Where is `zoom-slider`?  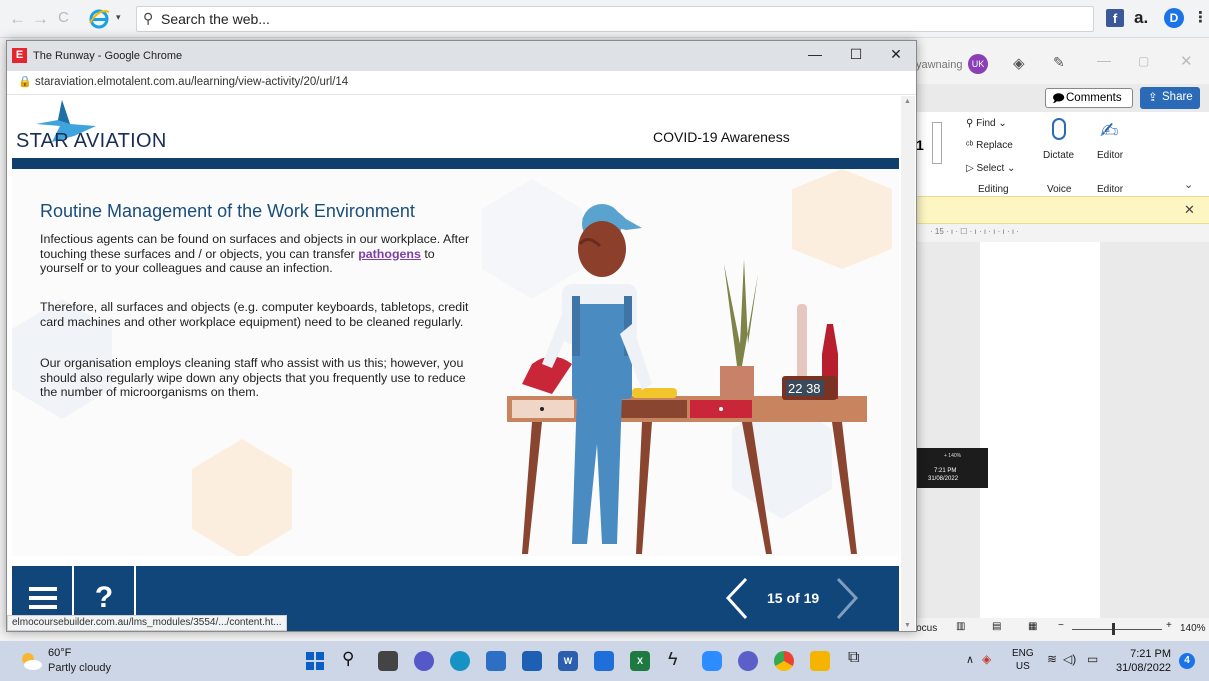
zoom-slider is located at coordinates (1117, 629).